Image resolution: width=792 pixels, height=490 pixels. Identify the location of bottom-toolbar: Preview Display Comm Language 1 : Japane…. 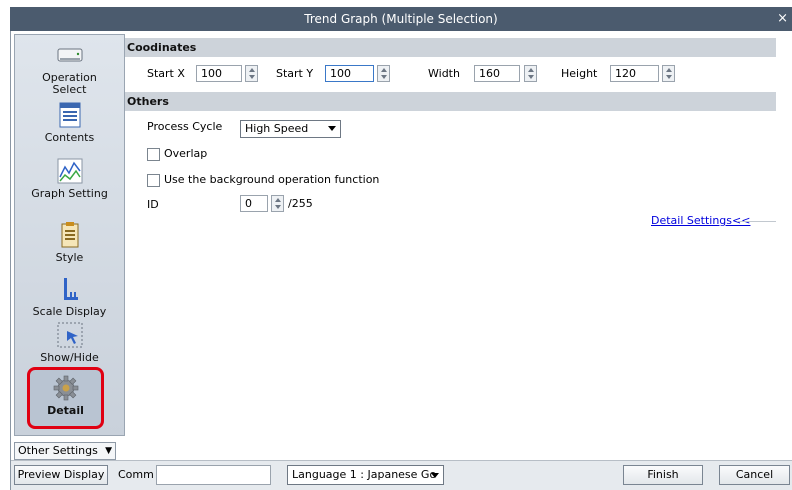
(401, 475).